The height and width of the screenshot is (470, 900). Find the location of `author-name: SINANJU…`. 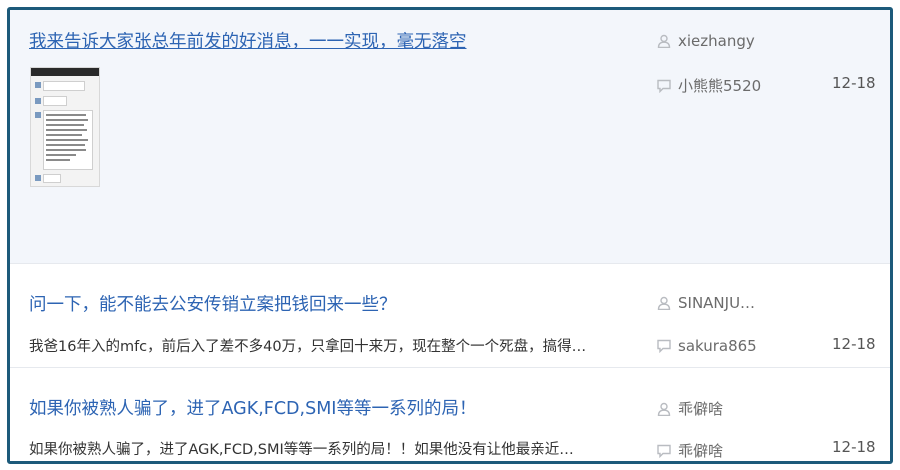

author-name: SINANJU… is located at coordinates (717, 303).